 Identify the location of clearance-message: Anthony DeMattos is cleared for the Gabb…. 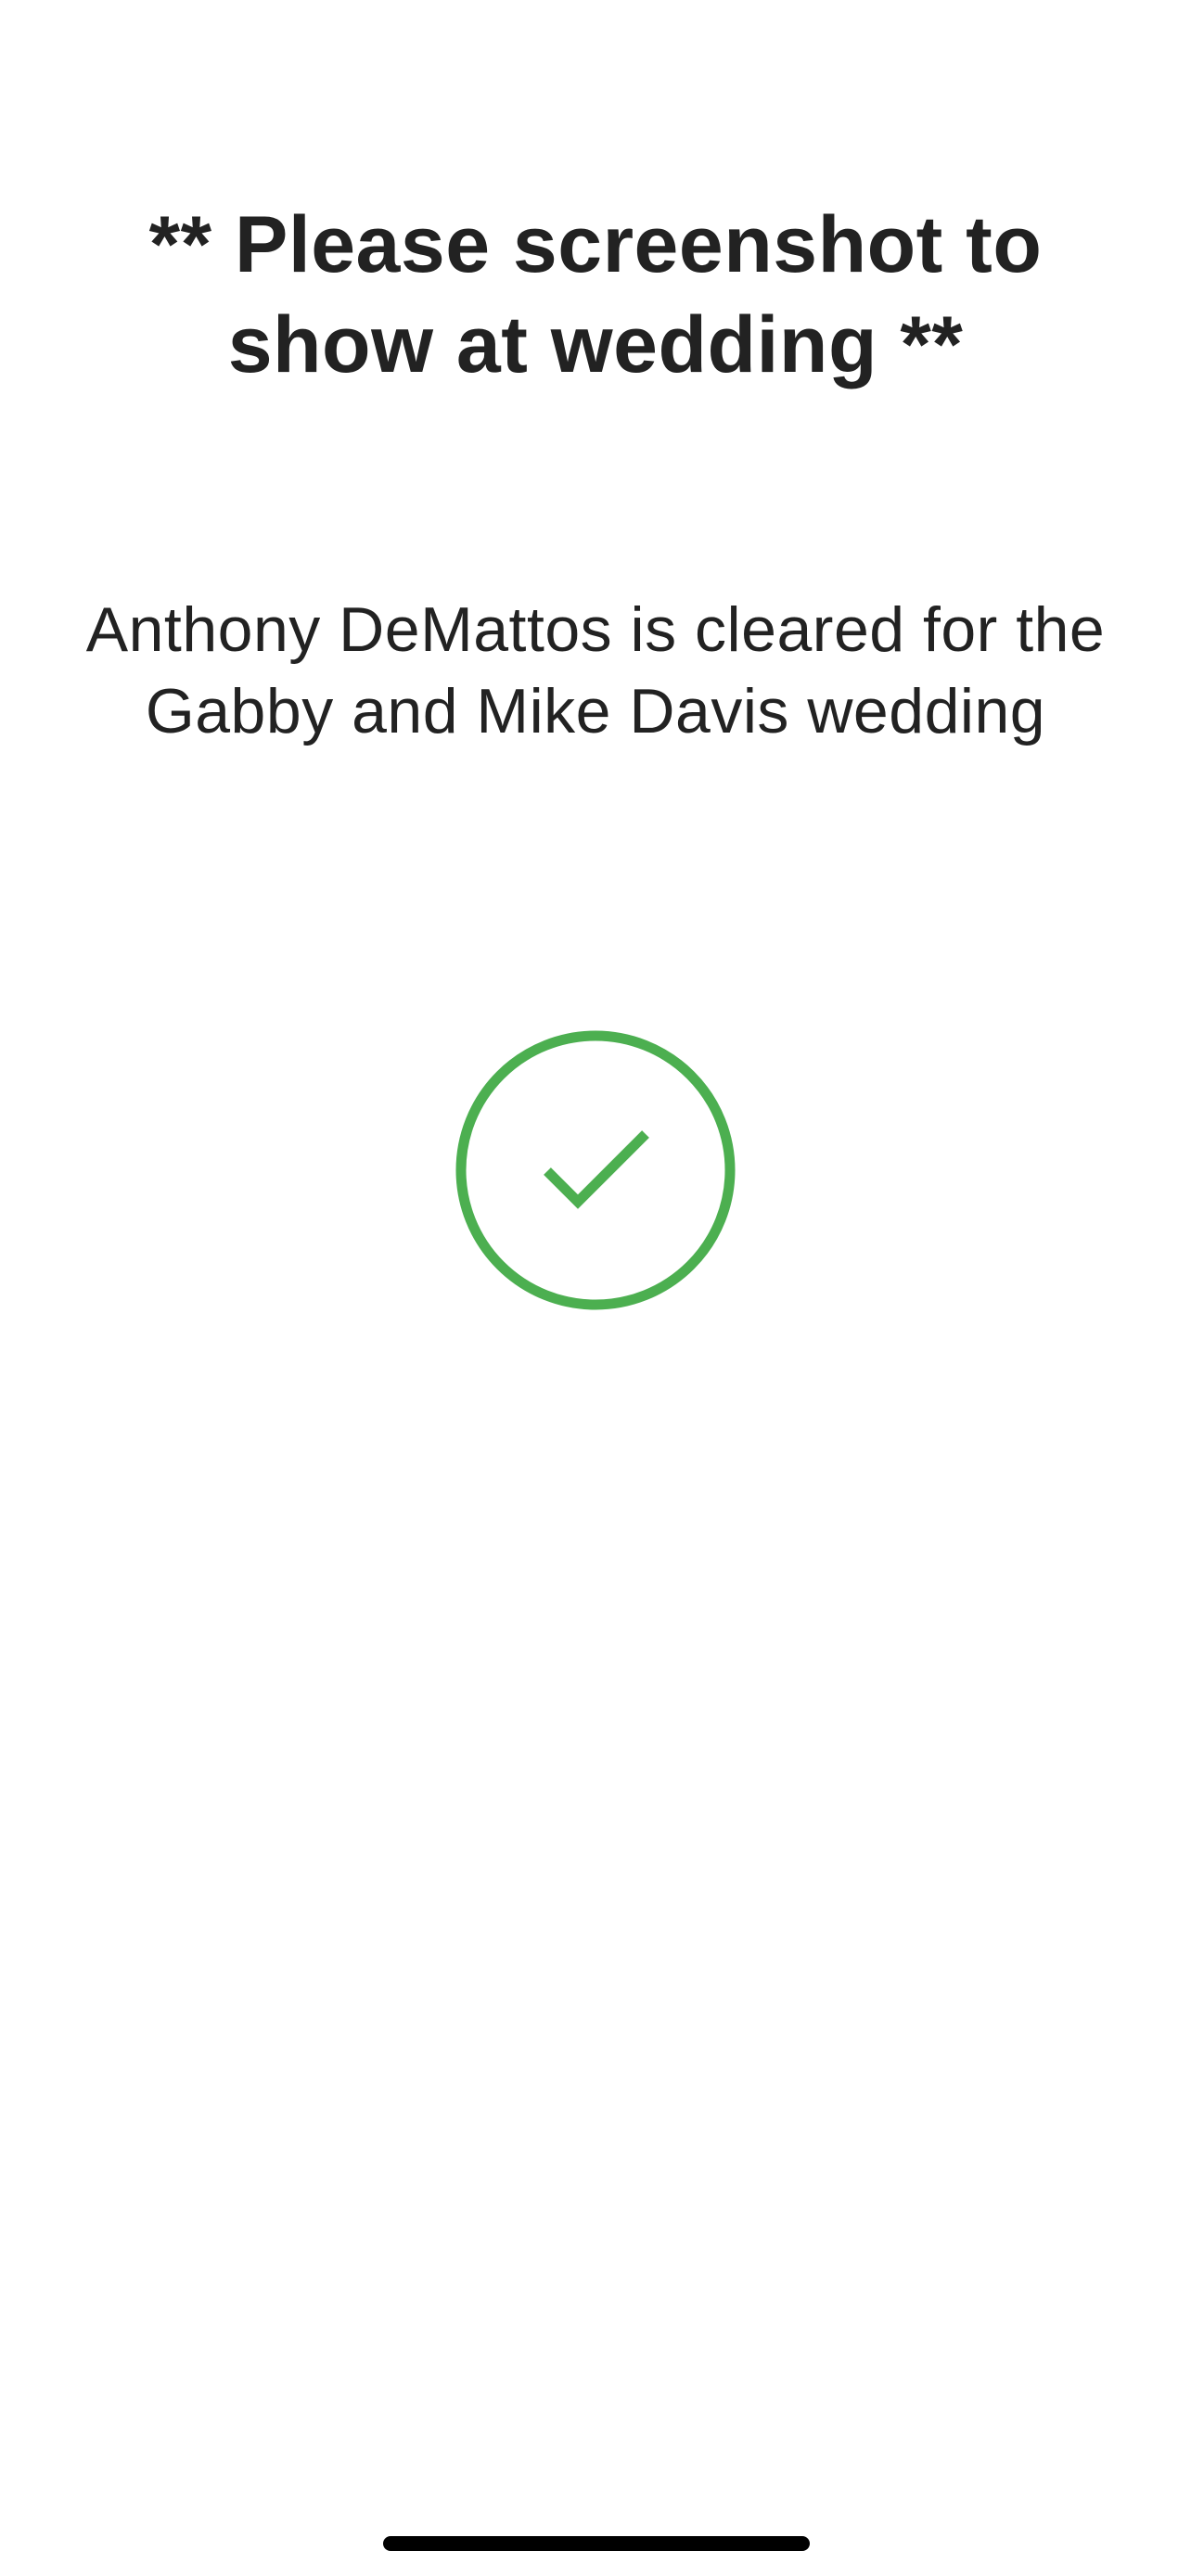
(595, 670).